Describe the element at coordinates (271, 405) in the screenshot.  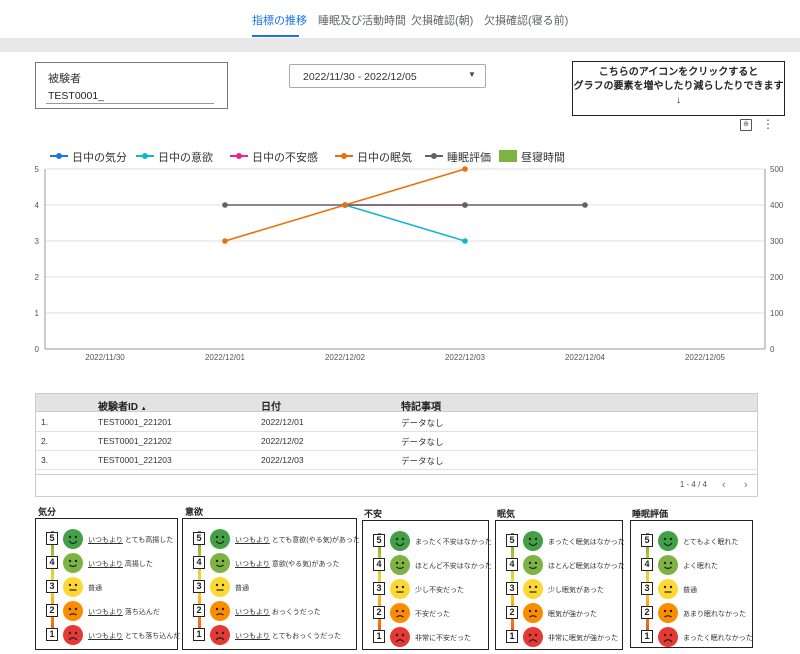
I see `header-date: 日付` at that location.